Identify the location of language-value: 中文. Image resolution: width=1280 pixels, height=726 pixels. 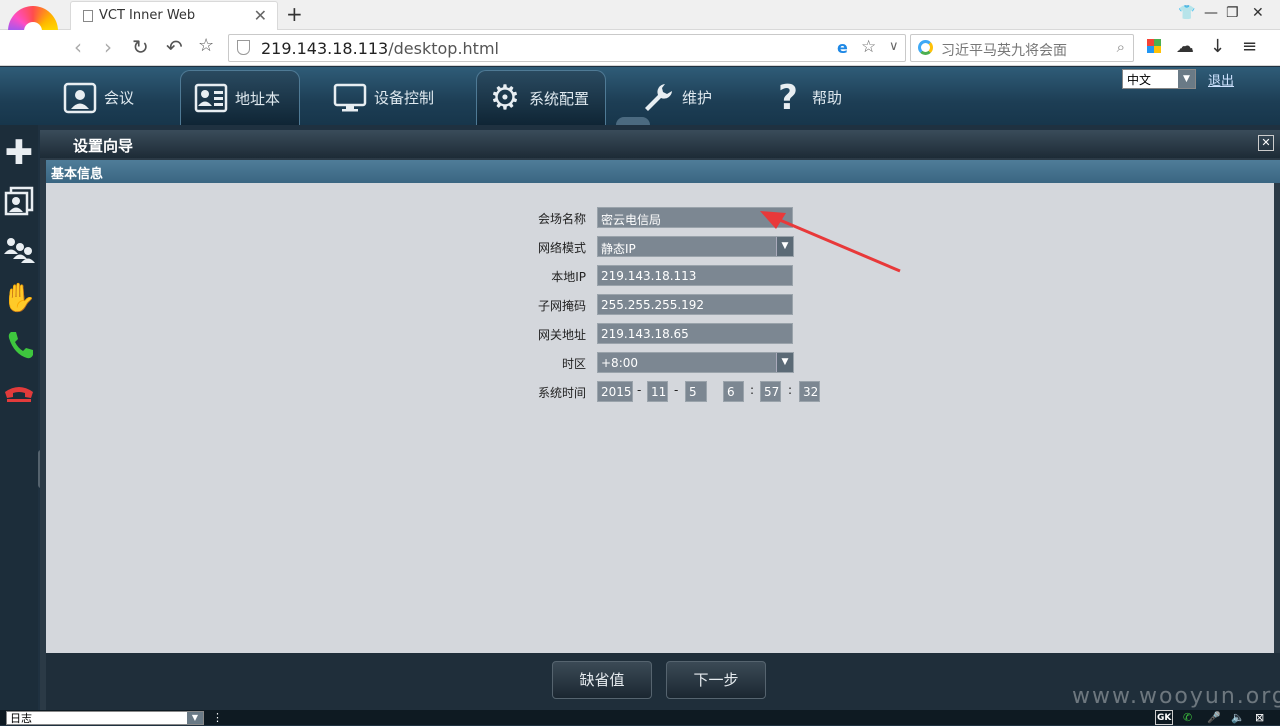
(1139, 80).